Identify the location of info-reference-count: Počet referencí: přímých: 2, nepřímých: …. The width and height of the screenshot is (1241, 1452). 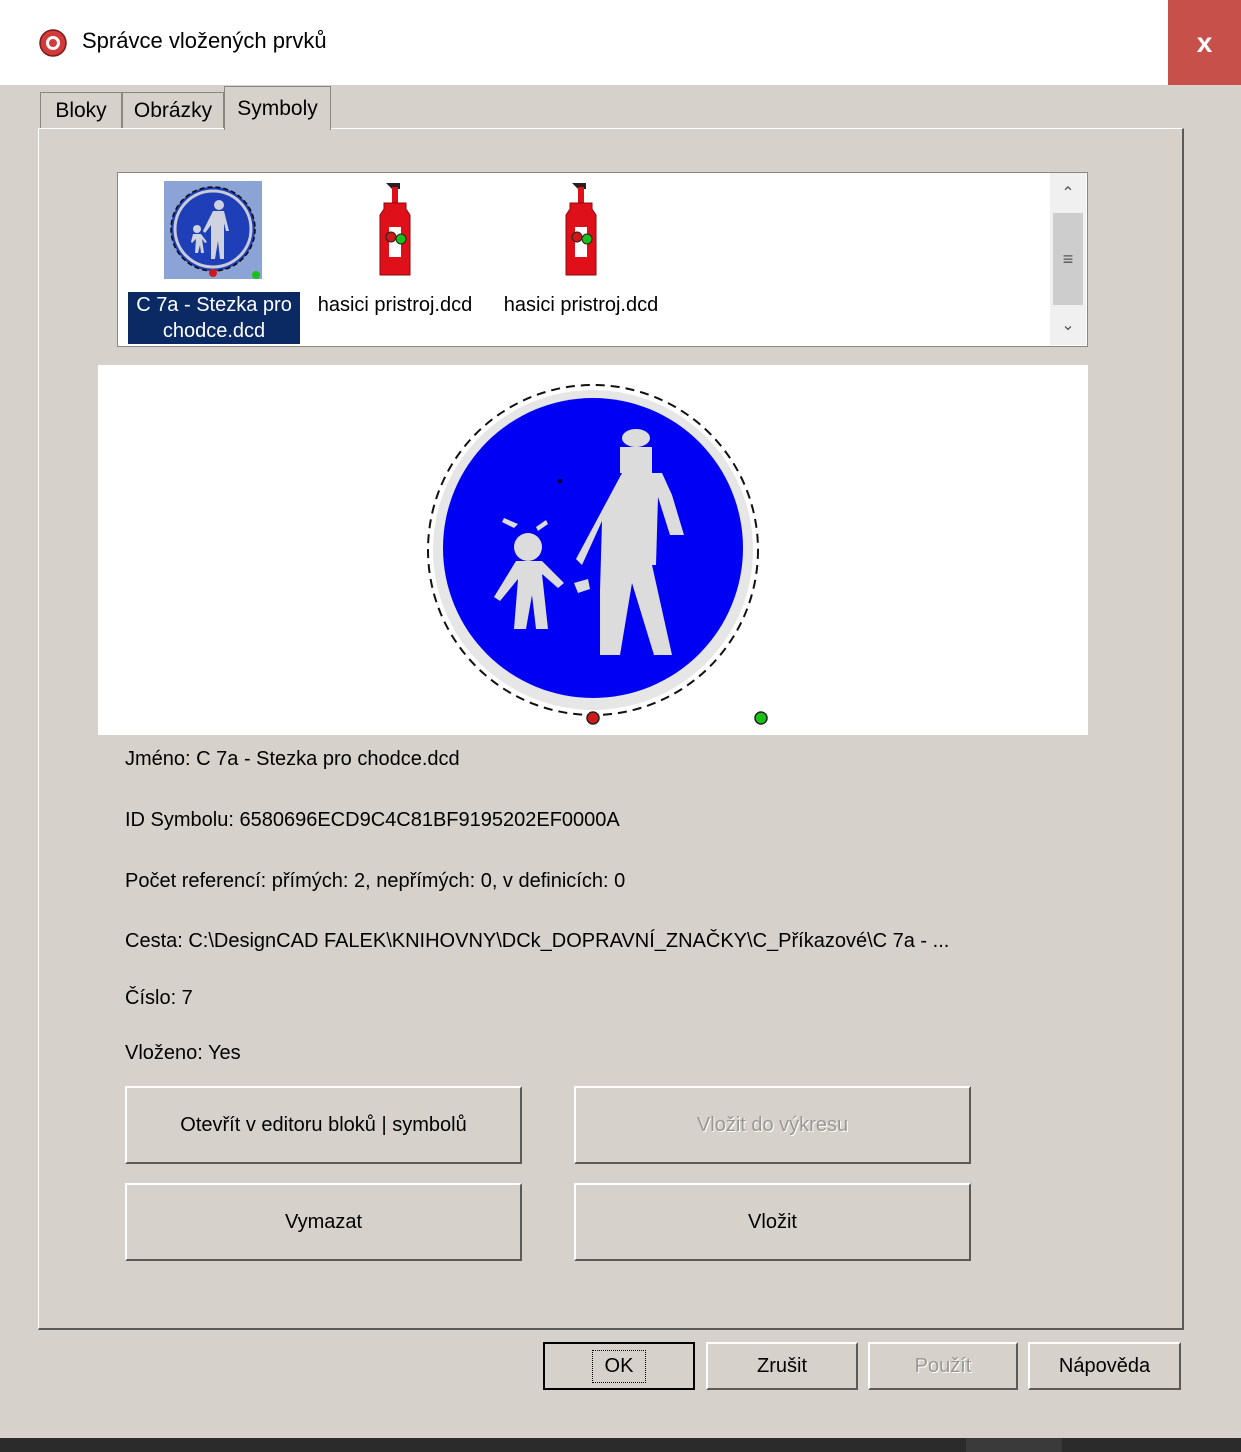
(375, 881).